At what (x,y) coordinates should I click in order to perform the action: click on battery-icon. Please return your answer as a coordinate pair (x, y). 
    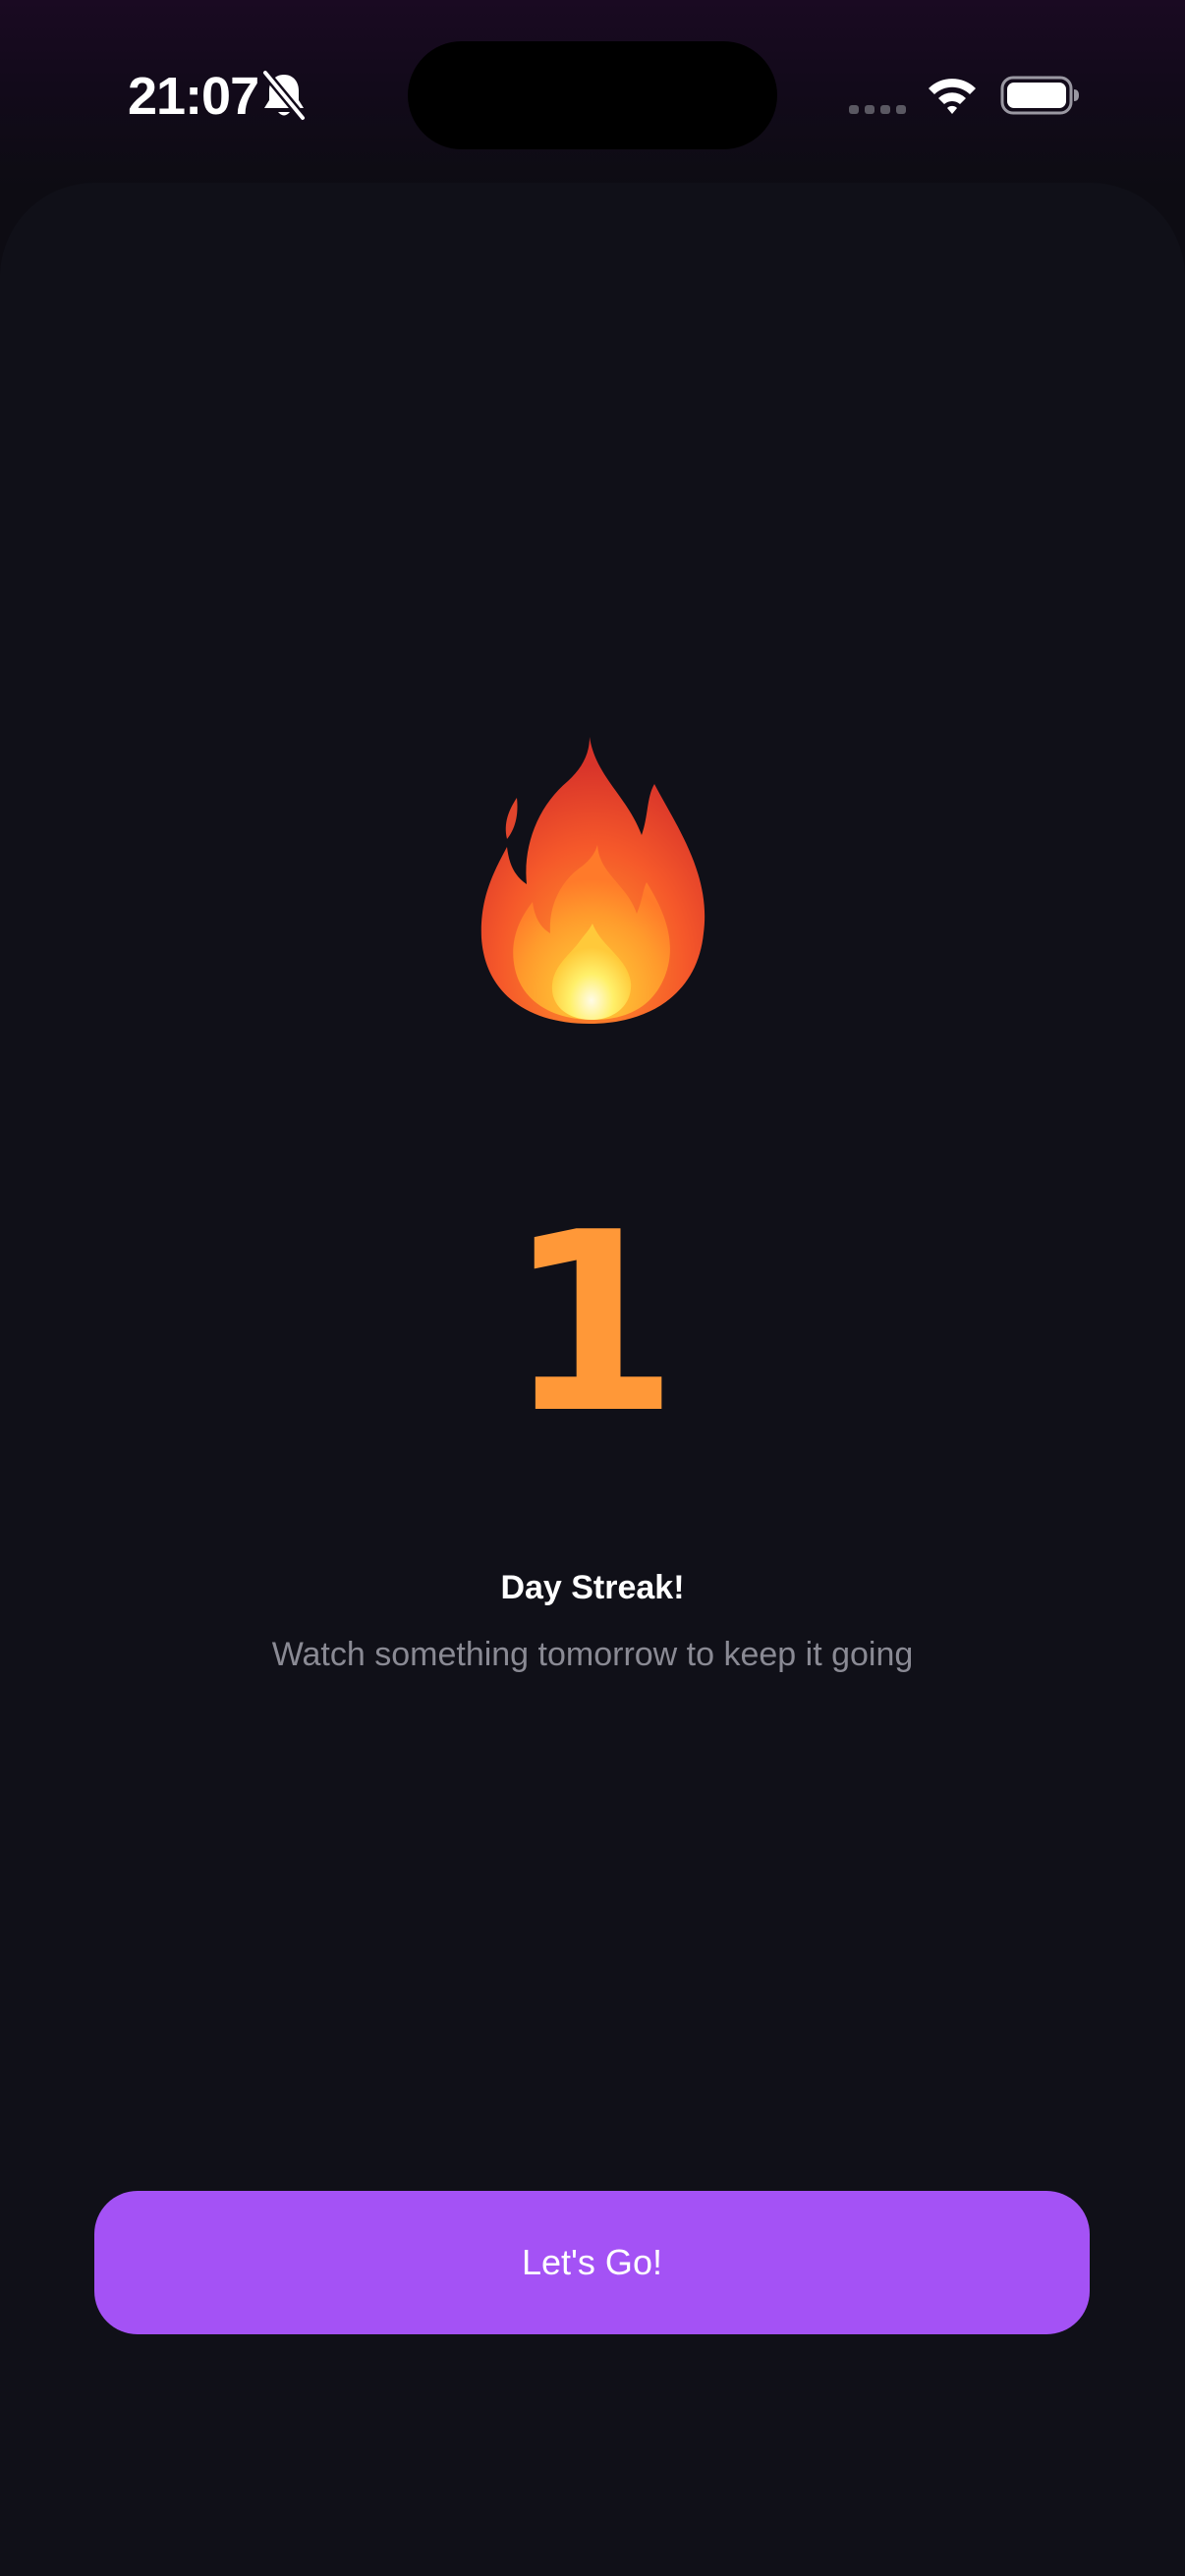
    Looking at the image, I should click on (1040, 95).